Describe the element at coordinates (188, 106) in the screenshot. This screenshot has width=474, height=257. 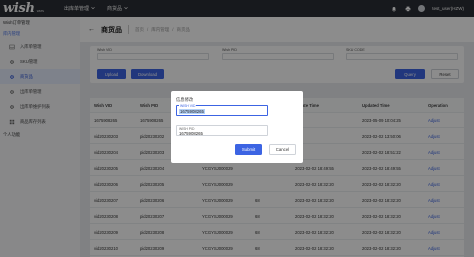
I see `modal-vid-label: WISH VID` at that location.